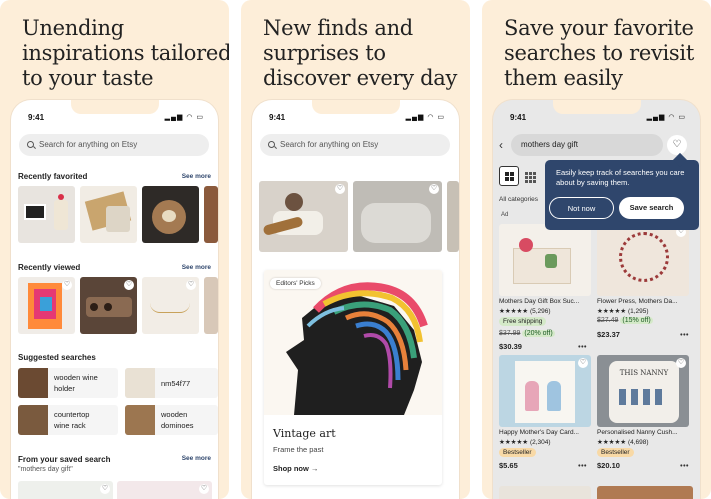  Describe the element at coordinates (171, 420) in the screenshot. I see `suggested-search-chip: wooden dominoes` at that location.